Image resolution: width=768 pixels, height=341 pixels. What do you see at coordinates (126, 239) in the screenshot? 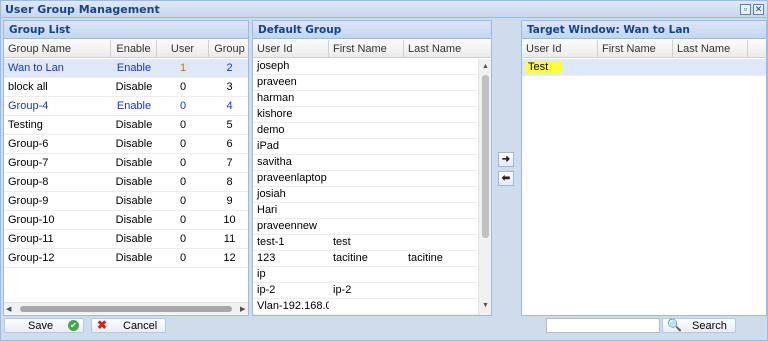
I see `table-row: Group-11 Disable 0 11` at bounding box center [126, 239].